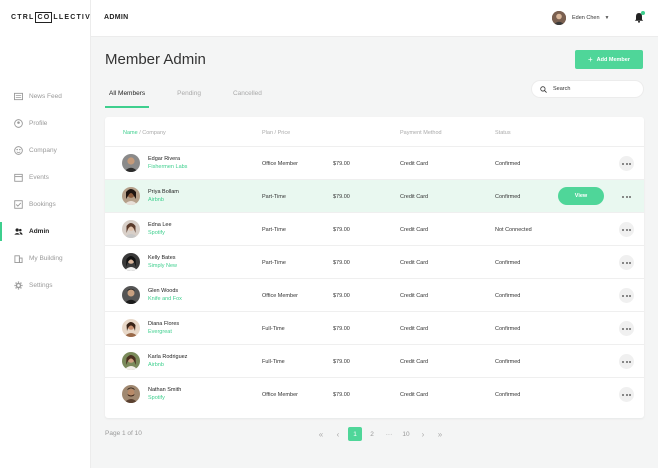 The width and height of the screenshot is (658, 468). I want to click on users-icon, so click(18, 232).